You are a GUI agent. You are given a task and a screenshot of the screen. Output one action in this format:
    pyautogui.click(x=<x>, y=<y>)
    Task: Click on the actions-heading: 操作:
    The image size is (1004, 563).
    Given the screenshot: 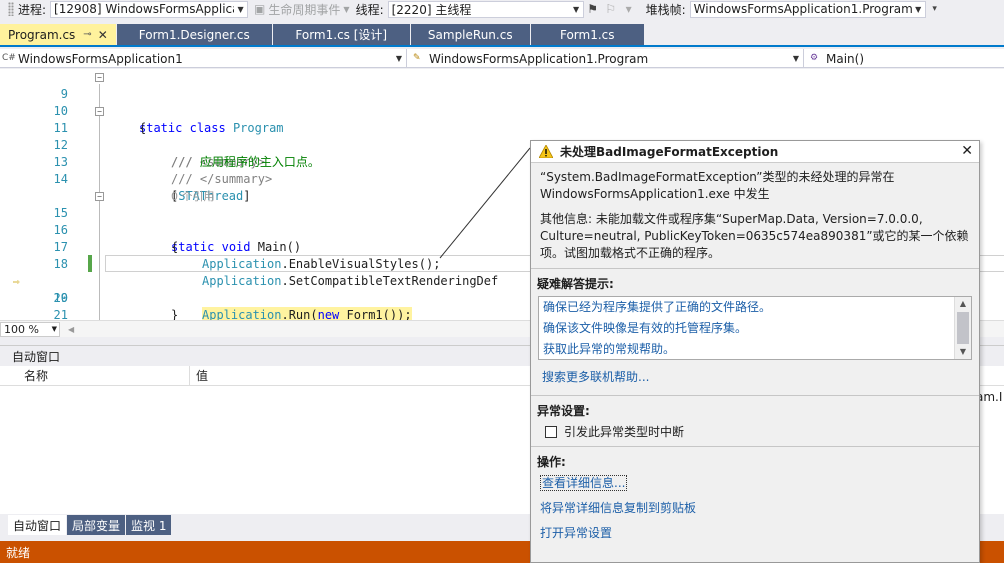 What is the action you would take?
    pyautogui.click(x=551, y=462)
    